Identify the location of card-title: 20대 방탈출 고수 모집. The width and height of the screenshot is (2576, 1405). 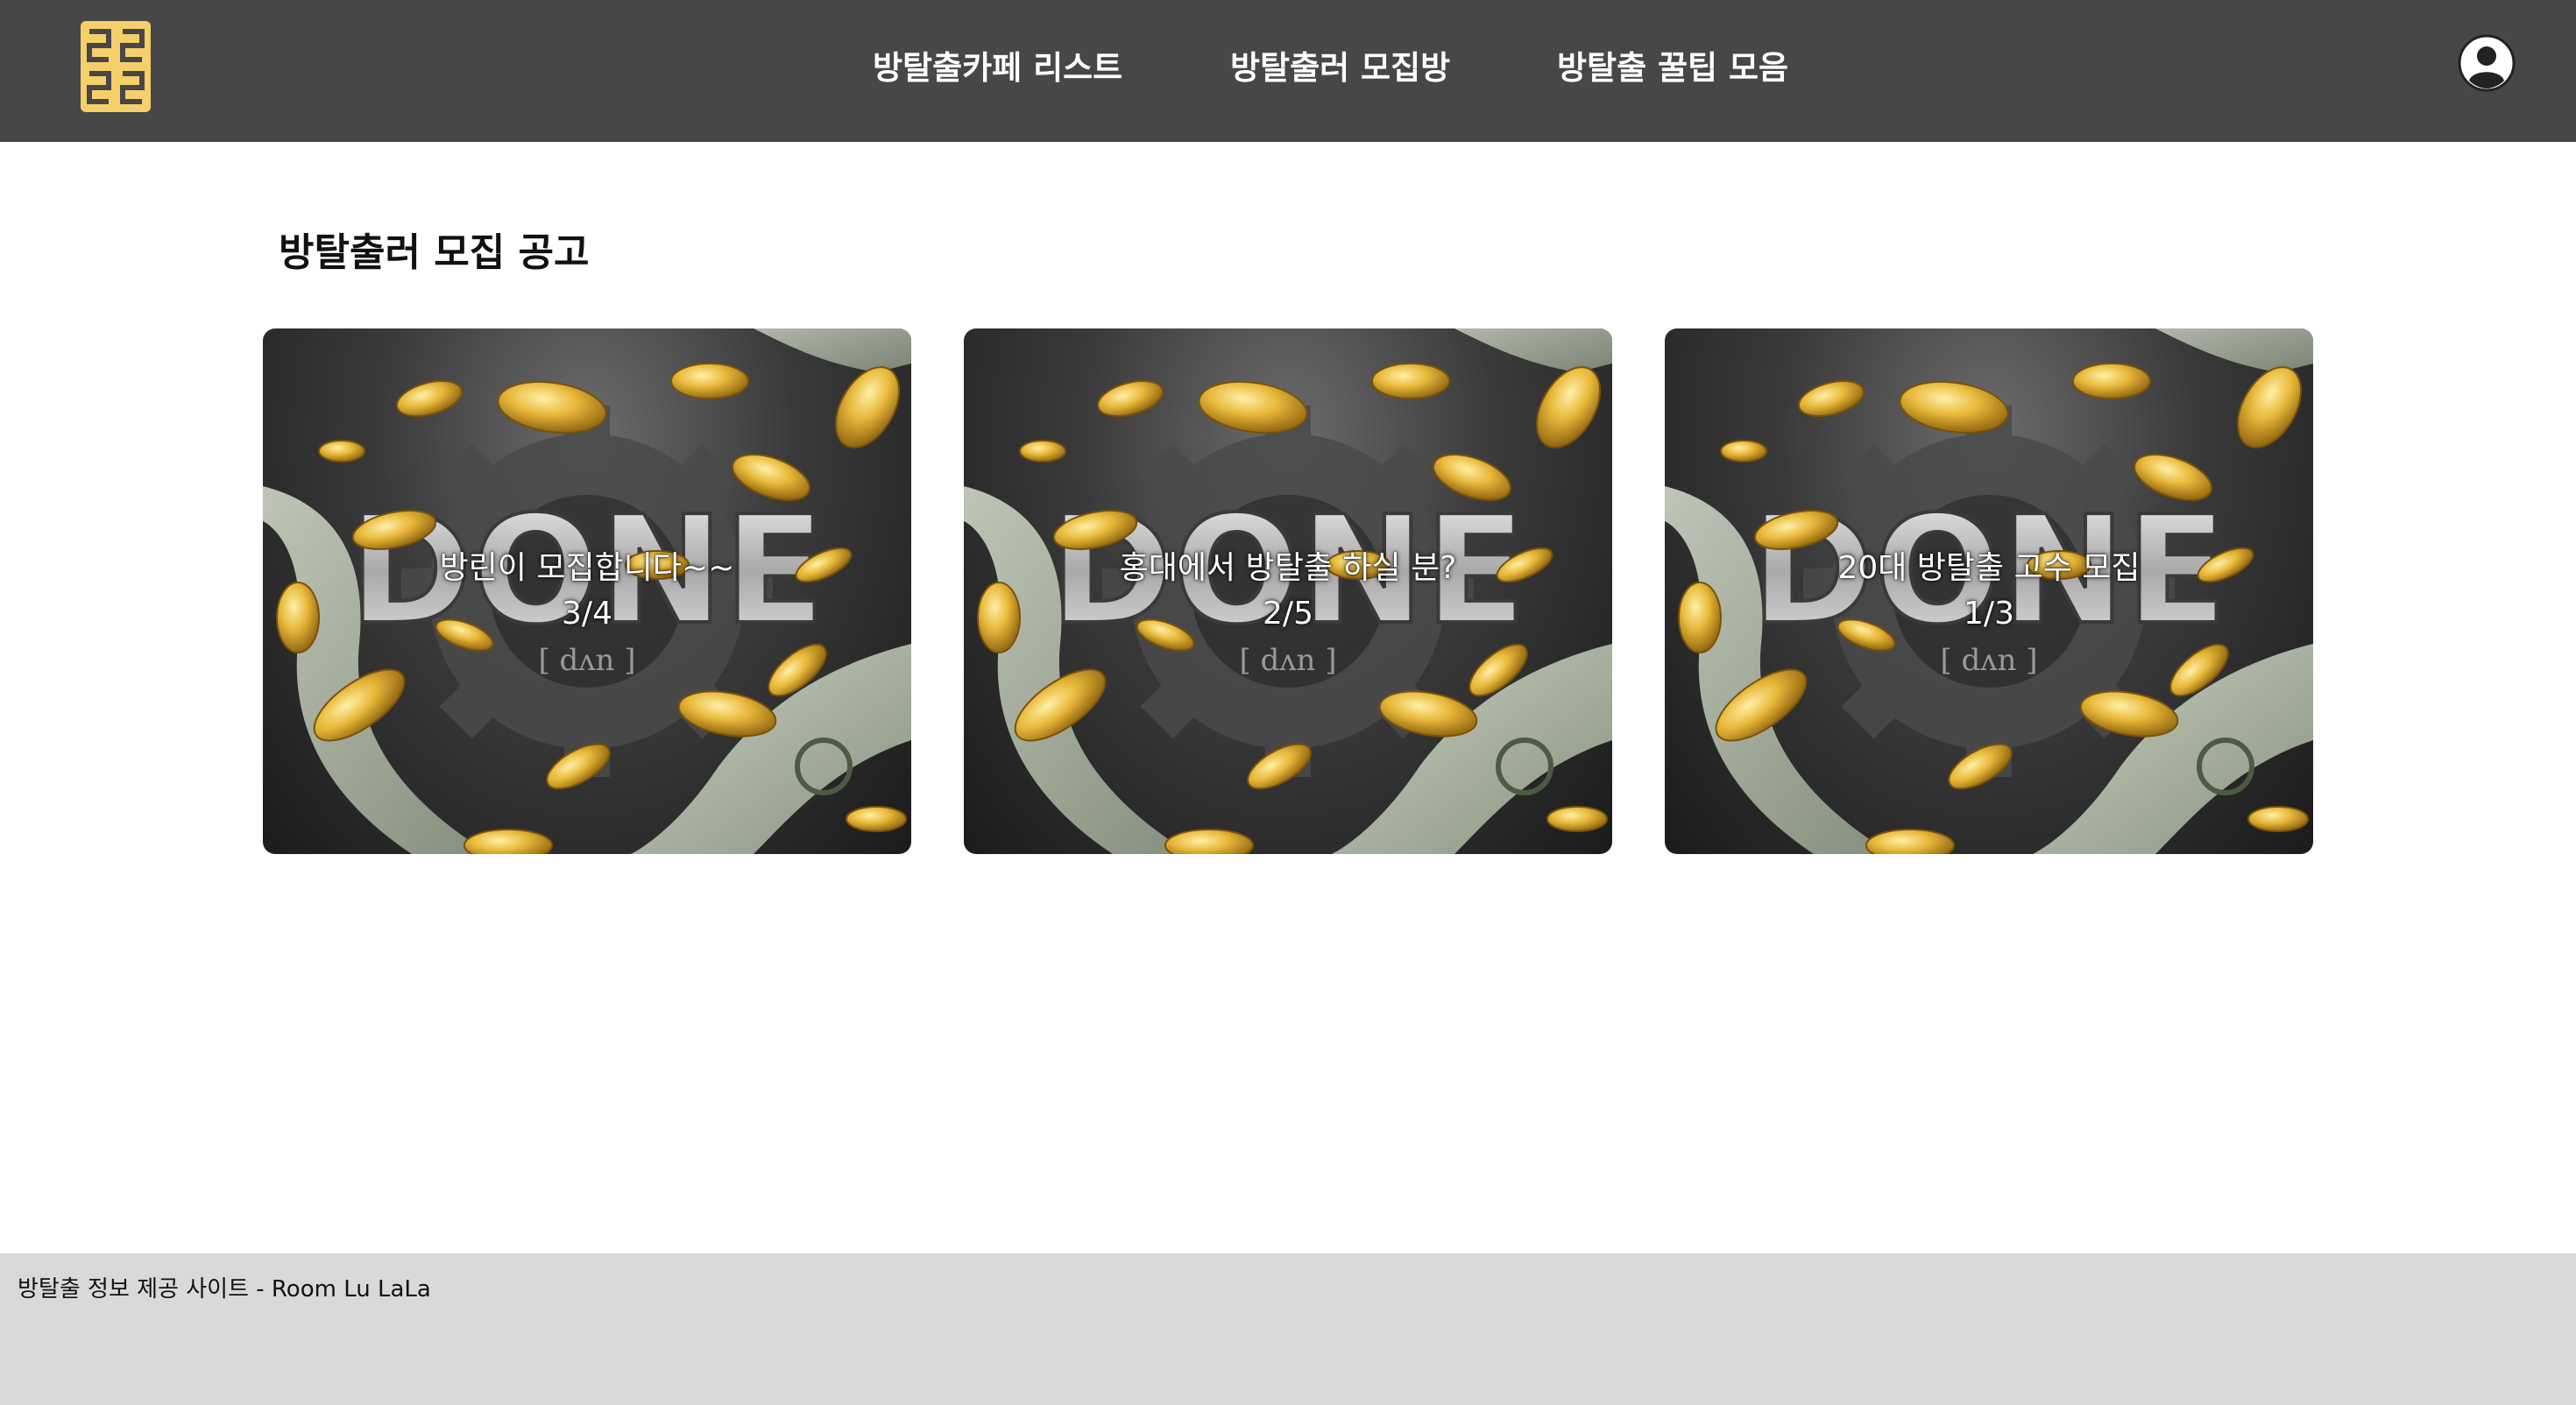
(1989, 568).